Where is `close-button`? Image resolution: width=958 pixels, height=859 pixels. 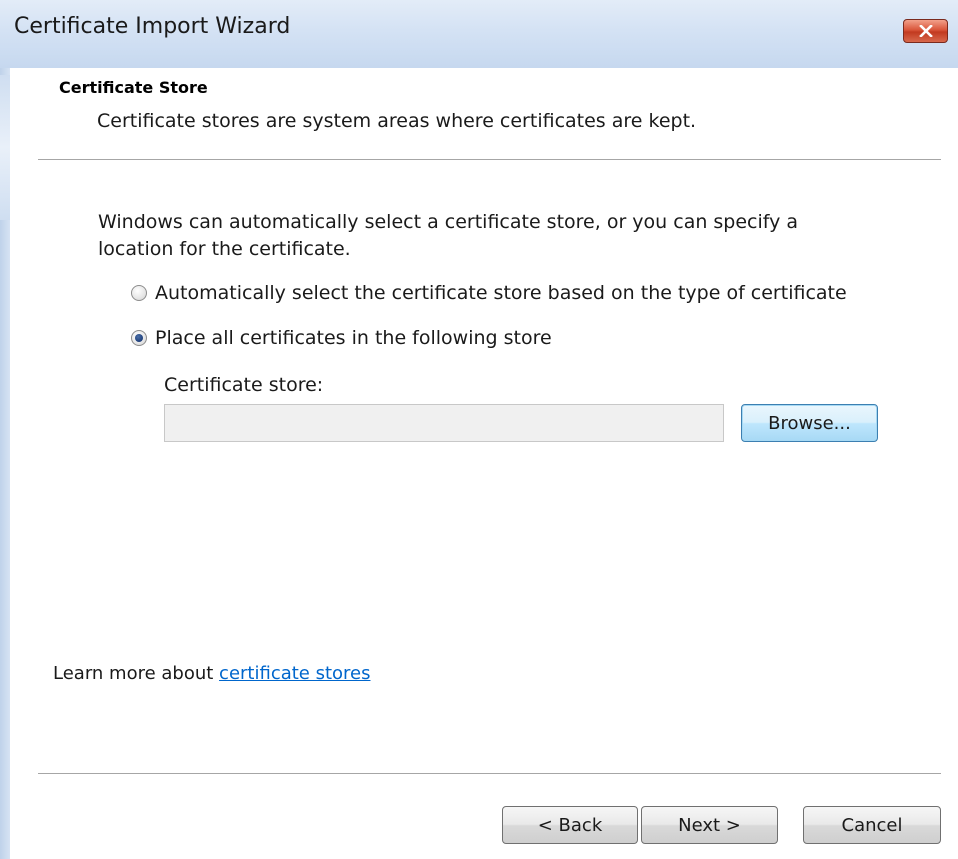
close-button is located at coordinates (925, 31).